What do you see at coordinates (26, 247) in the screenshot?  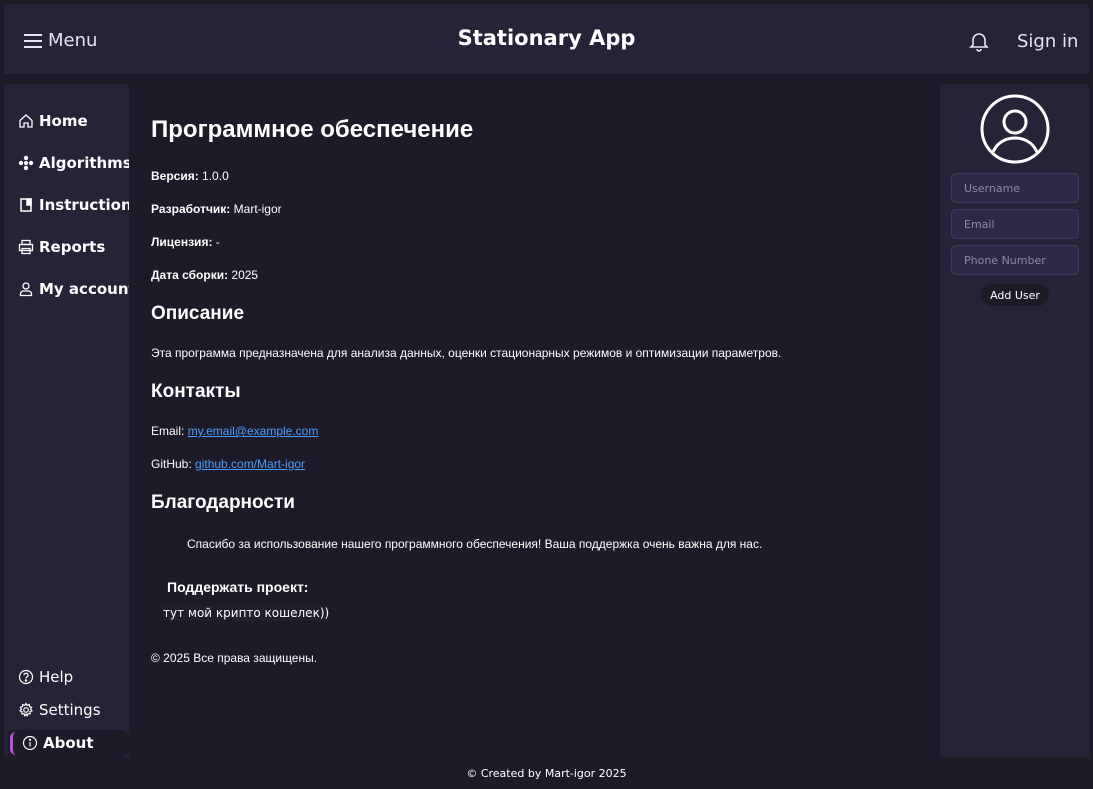 I see `printer-icon` at bounding box center [26, 247].